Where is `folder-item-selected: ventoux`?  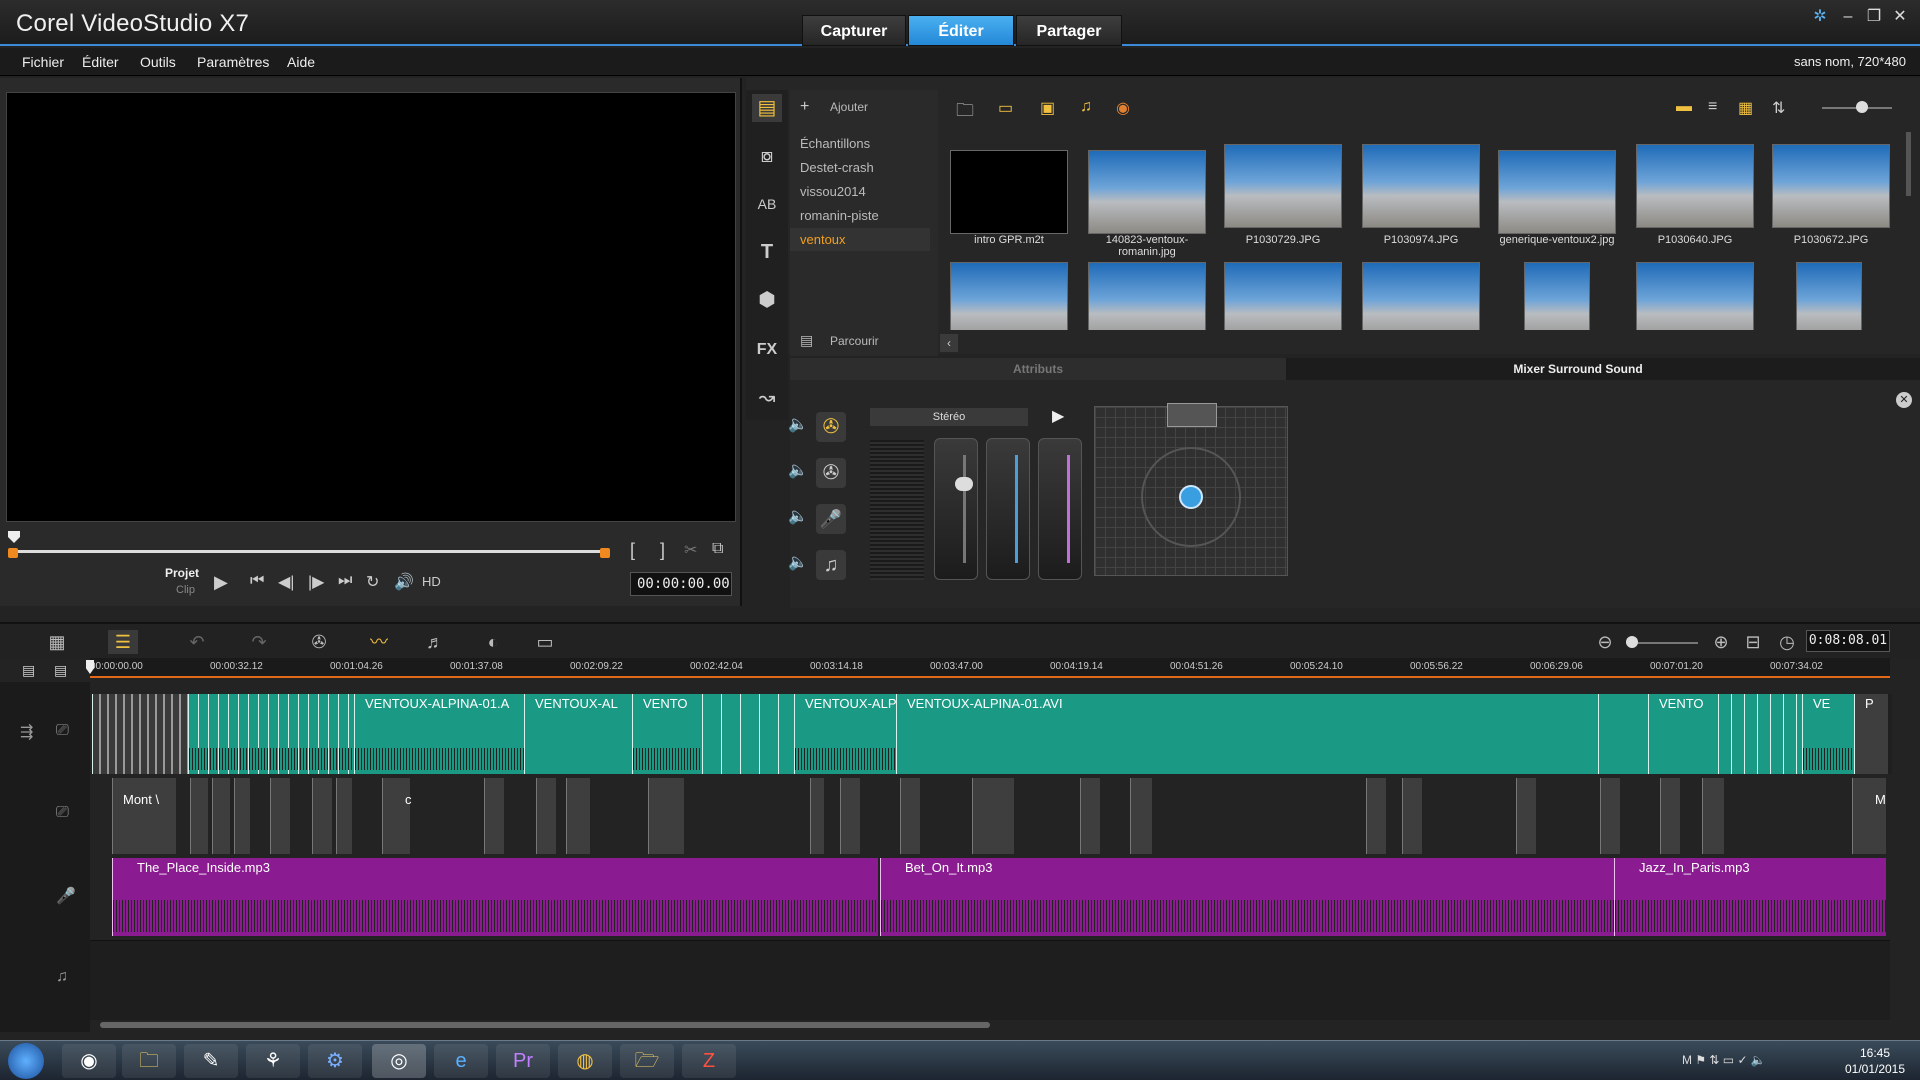 folder-item-selected: ventoux is located at coordinates (860, 239).